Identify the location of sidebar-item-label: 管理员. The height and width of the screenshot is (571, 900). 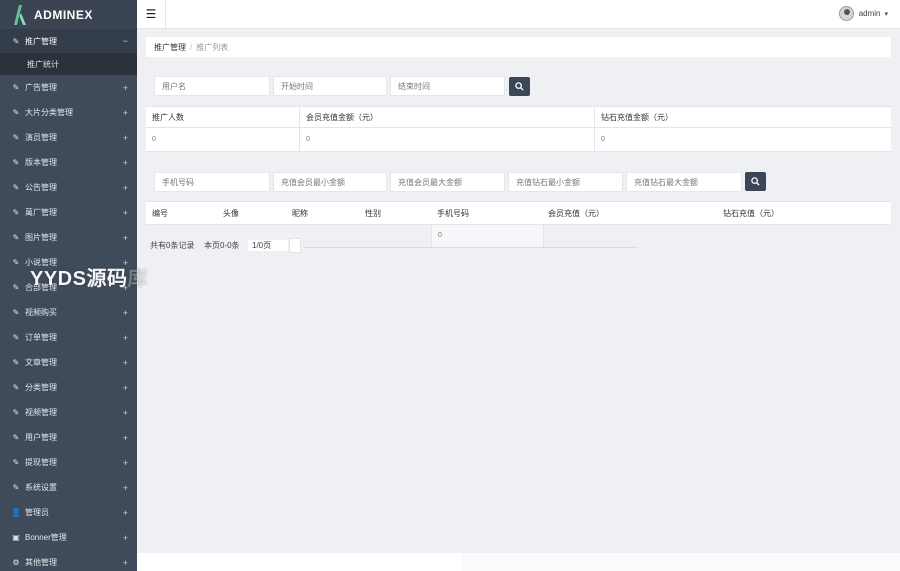
(37, 512).